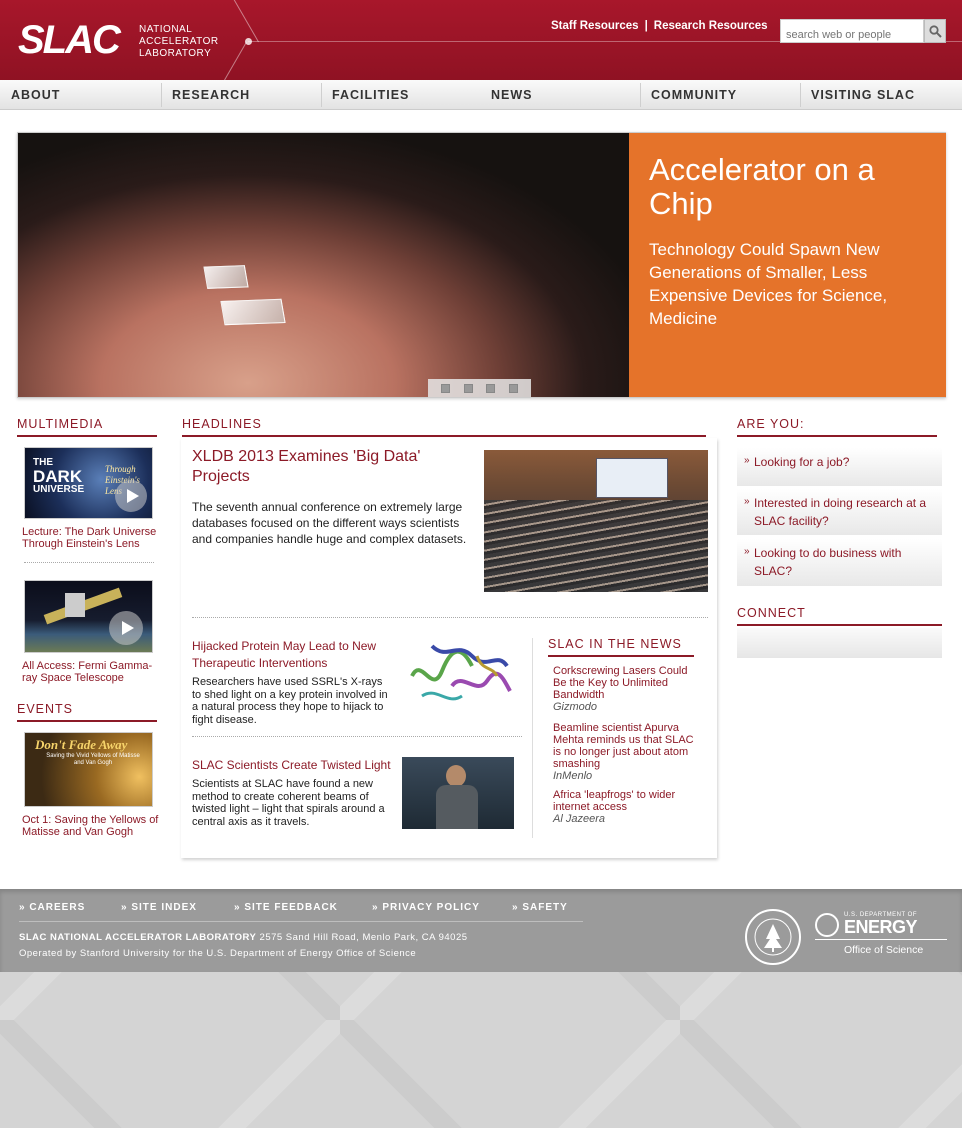 This screenshot has width=962, height=1128. What do you see at coordinates (205, 95) in the screenshot?
I see `nav-research: RESEARCH` at bounding box center [205, 95].